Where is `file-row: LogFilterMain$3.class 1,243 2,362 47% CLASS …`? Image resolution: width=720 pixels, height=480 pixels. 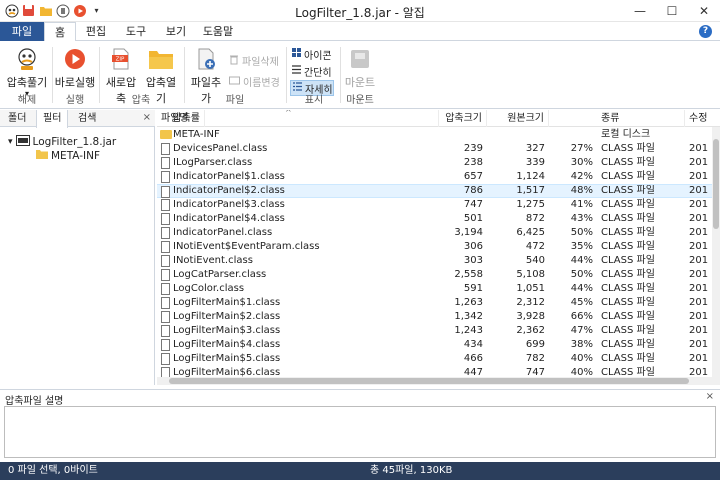 file-row: LogFilterMain$3.class 1,243 2,362 47% CLASS … is located at coordinates (434, 331).